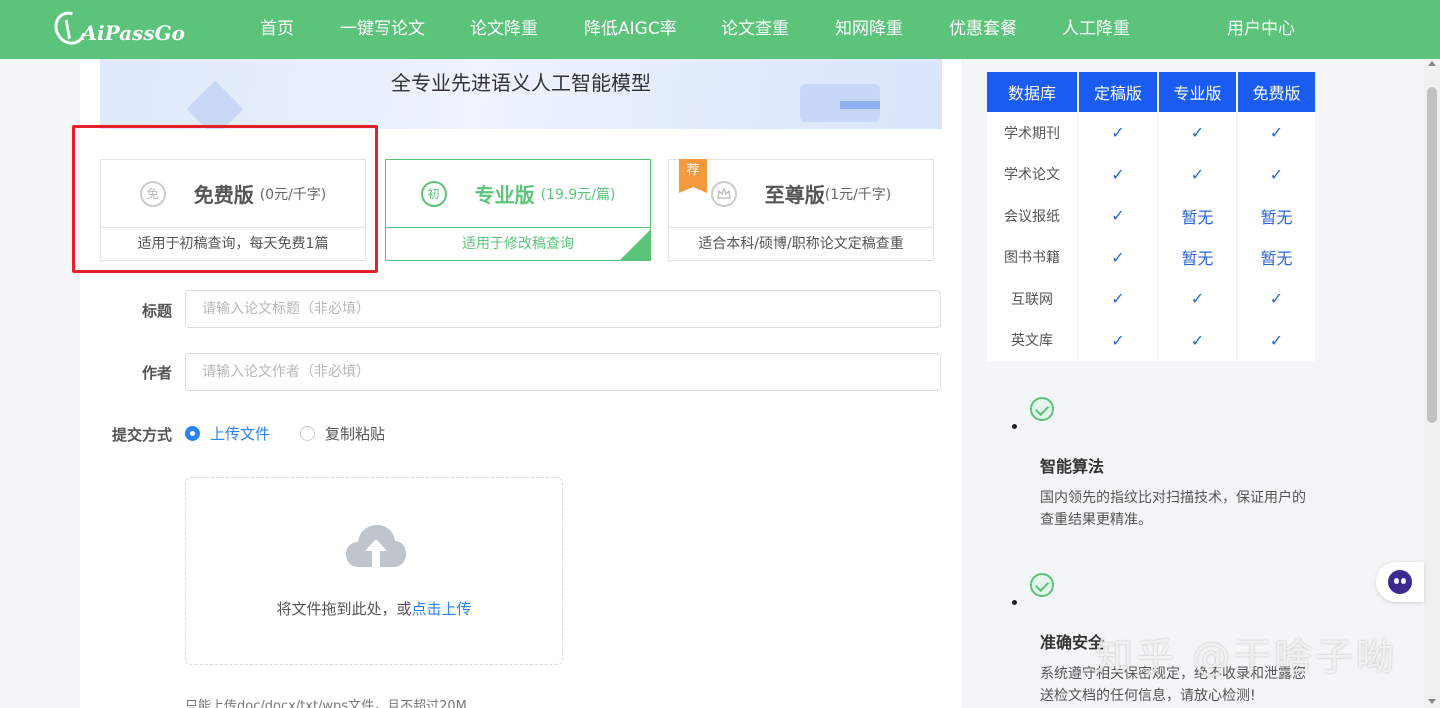  What do you see at coordinates (240, 433) in the screenshot?
I see `radio-upload-file-label: 上传文件` at bounding box center [240, 433].